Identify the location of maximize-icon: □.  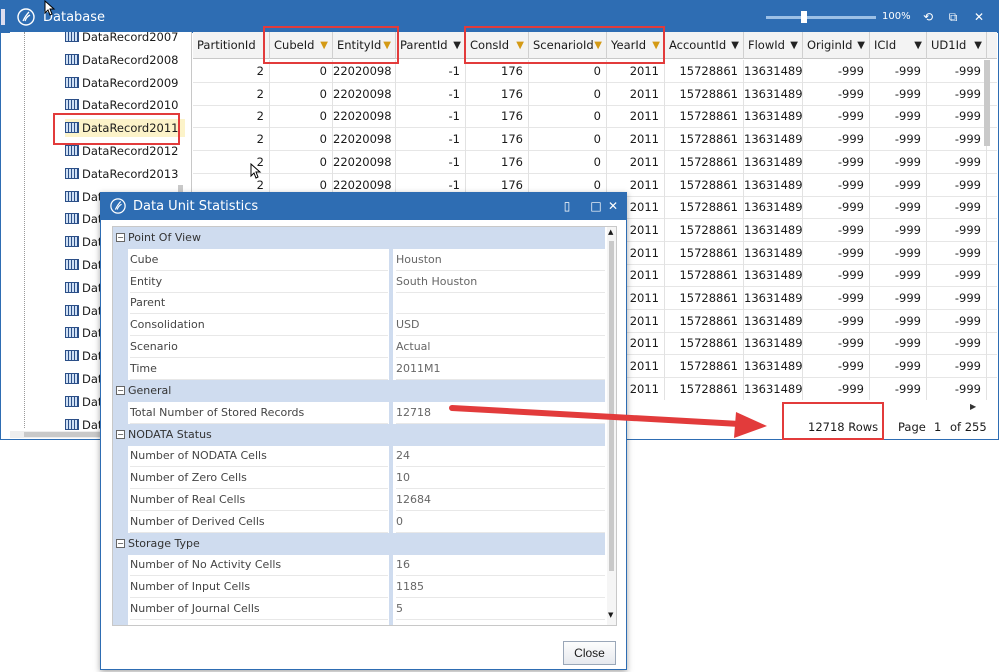
(596, 206).